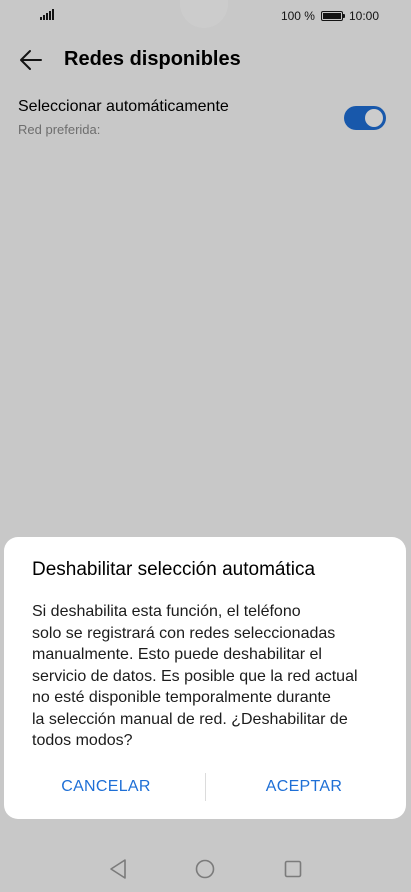 Image resolution: width=411 pixels, height=892 pixels. I want to click on dialog-message-line: Si deshabilita esta función, el teléfono, so click(166, 611).